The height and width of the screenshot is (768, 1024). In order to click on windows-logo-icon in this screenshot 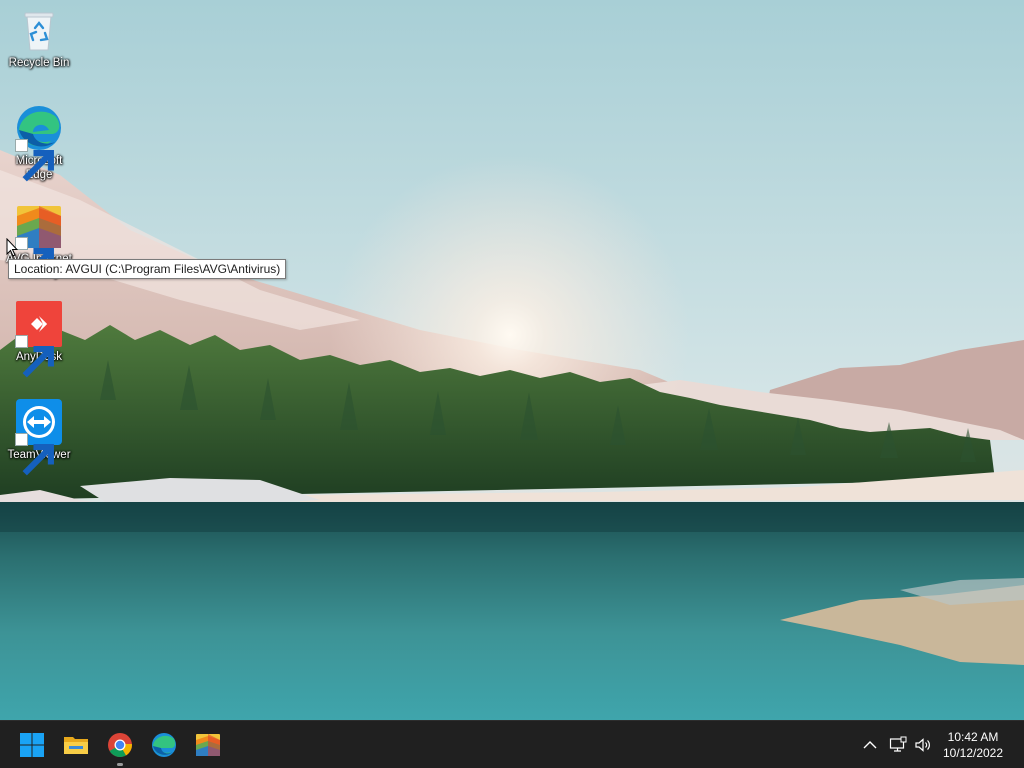, I will do `click(32, 745)`.